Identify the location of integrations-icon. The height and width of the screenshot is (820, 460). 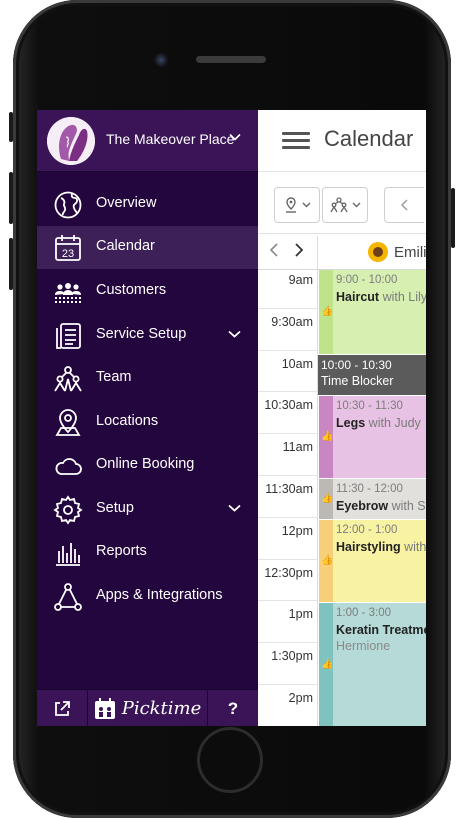
(68, 597).